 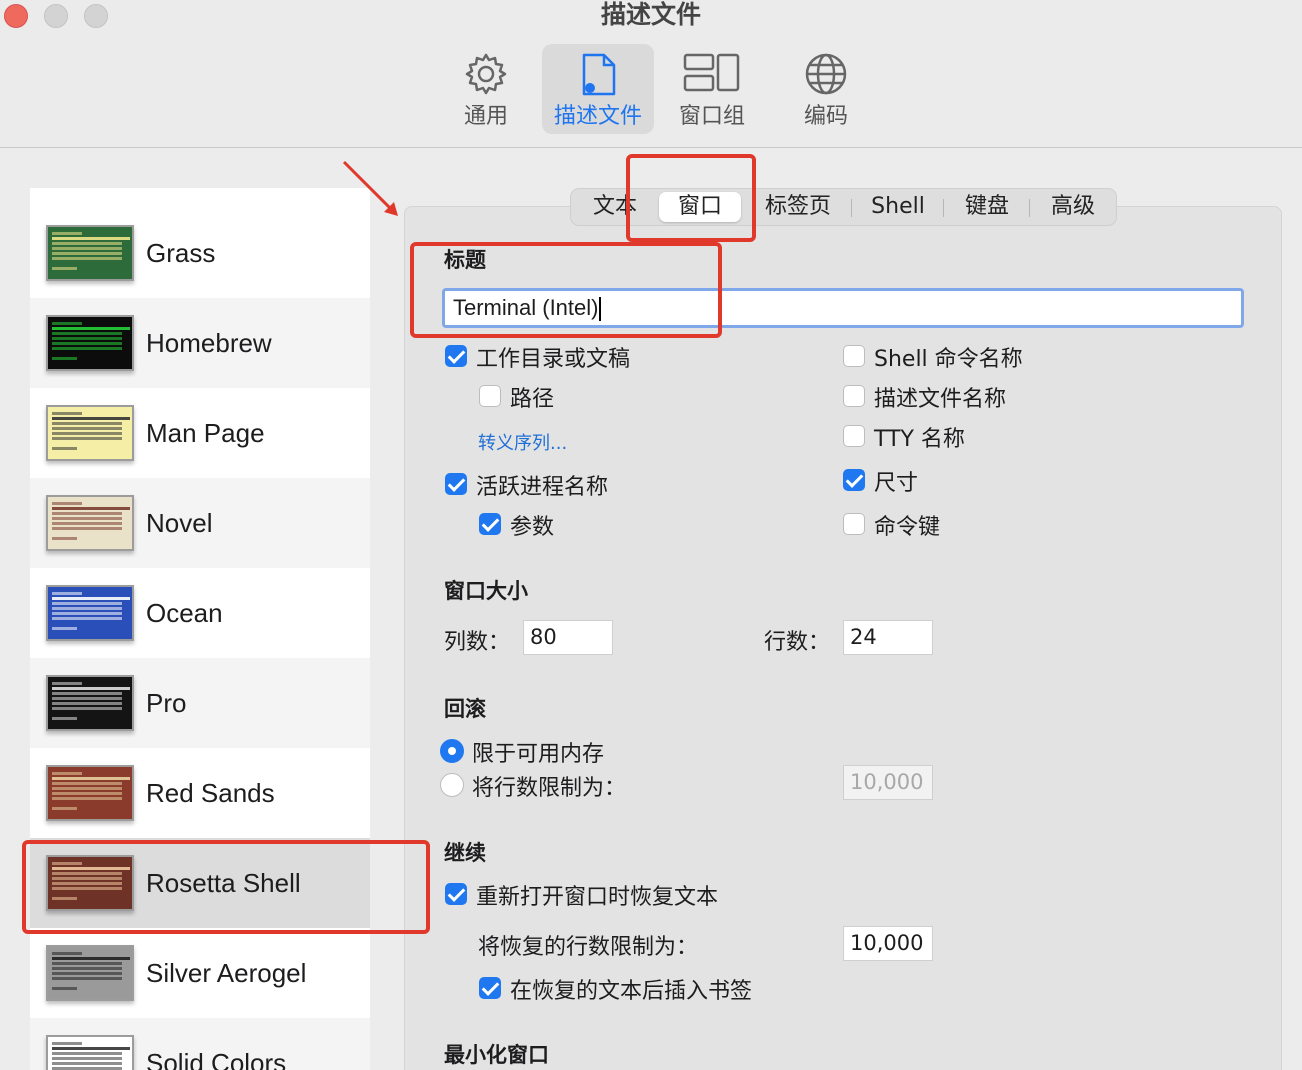 What do you see at coordinates (854, 356) in the screenshot?
I see `shell-command-checkbox` at bounding box center [854, 356].